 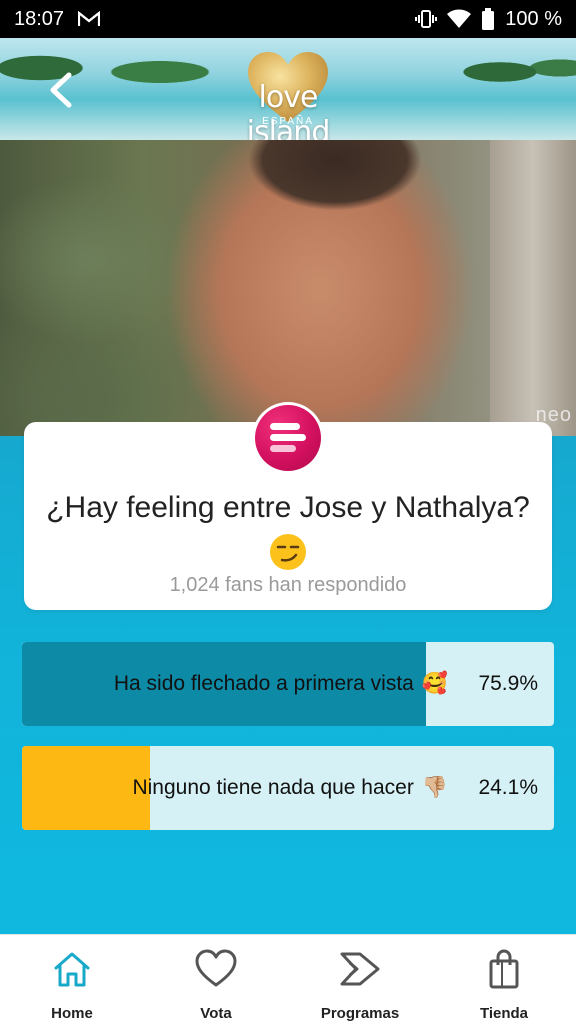 I want to click on nav-tienda: Tienda, so click(x=504, y=979).